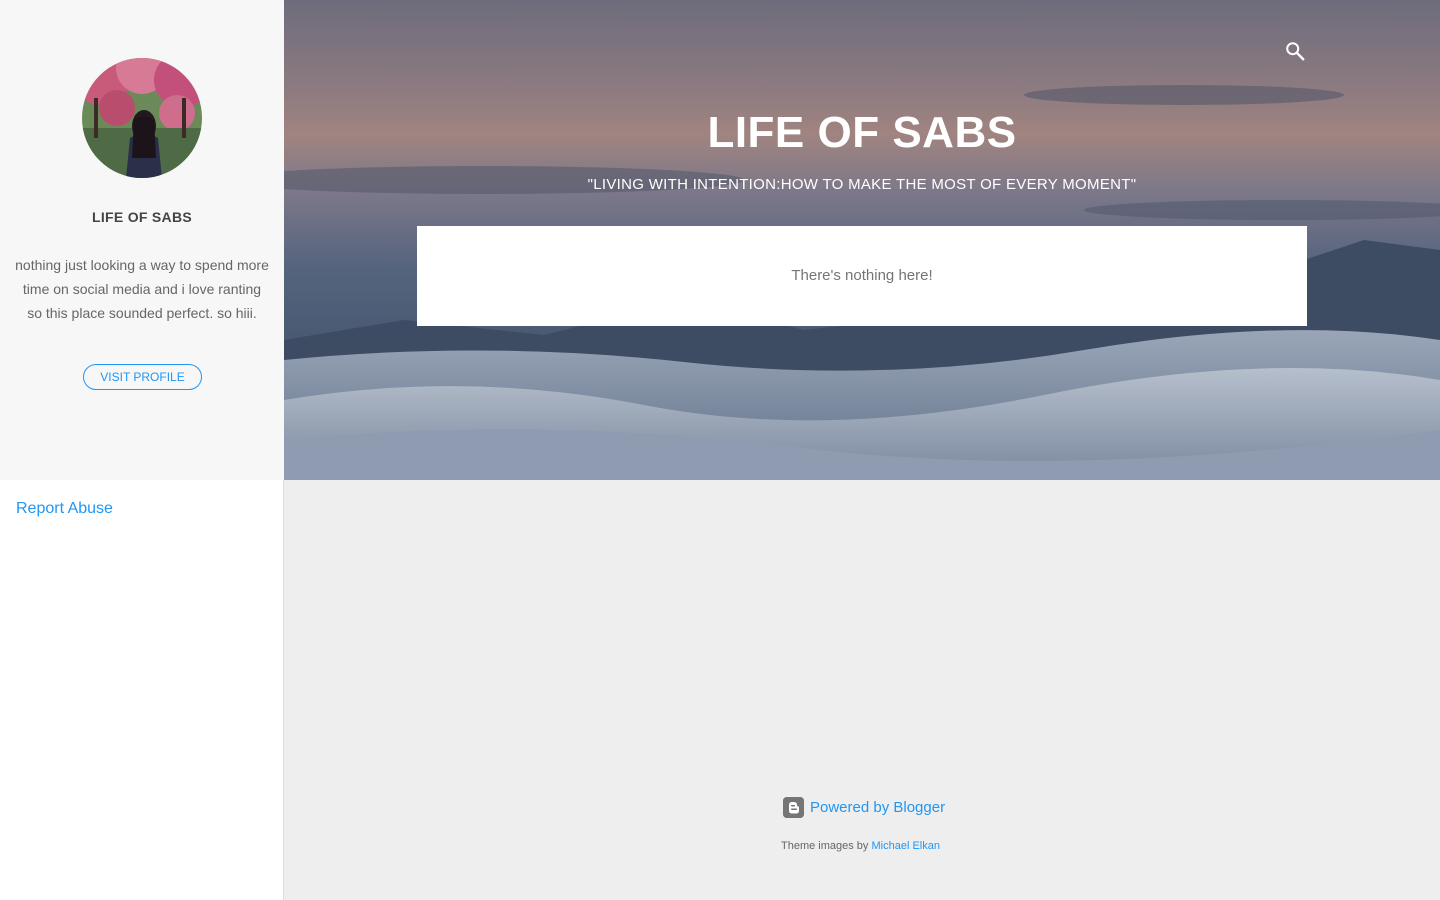 Image resolution: width=1440 pixels, height=900 pixels. Describe the element at coordinates (142, 377) in the screenshot. I see `visit-profile-button: VISIT PROFILE` at that location.